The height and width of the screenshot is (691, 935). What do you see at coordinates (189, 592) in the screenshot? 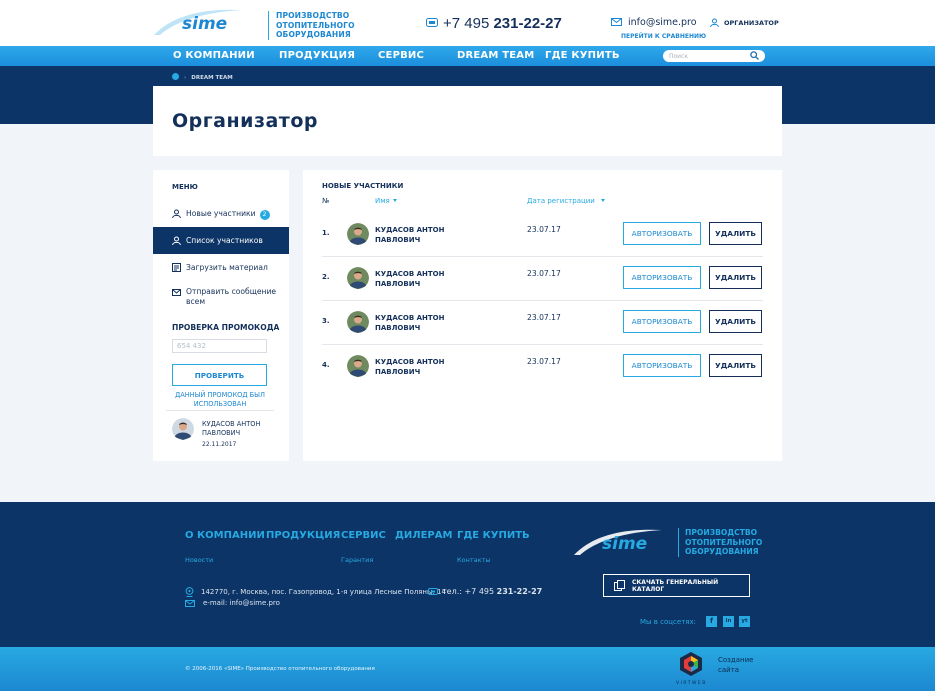
I see `location-icon` at bounding box center [189, 592].